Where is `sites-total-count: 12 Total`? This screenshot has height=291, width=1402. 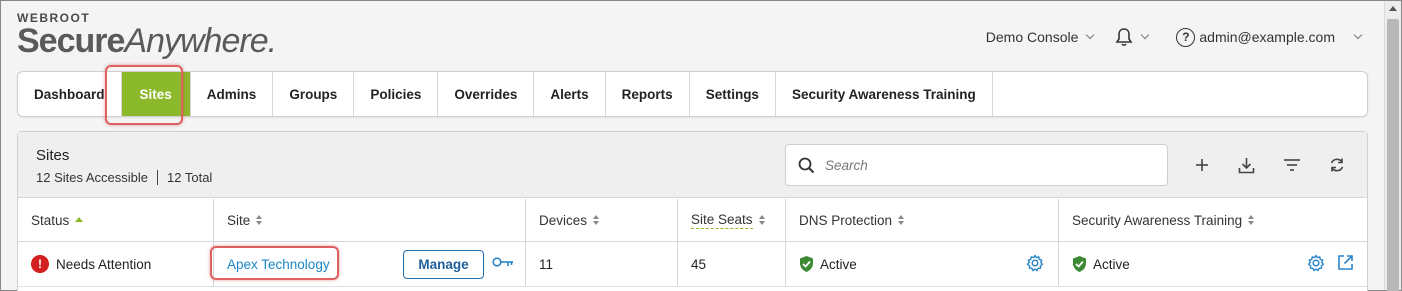
sites-total-count: 12 Total is located at coordinates (190, 177).